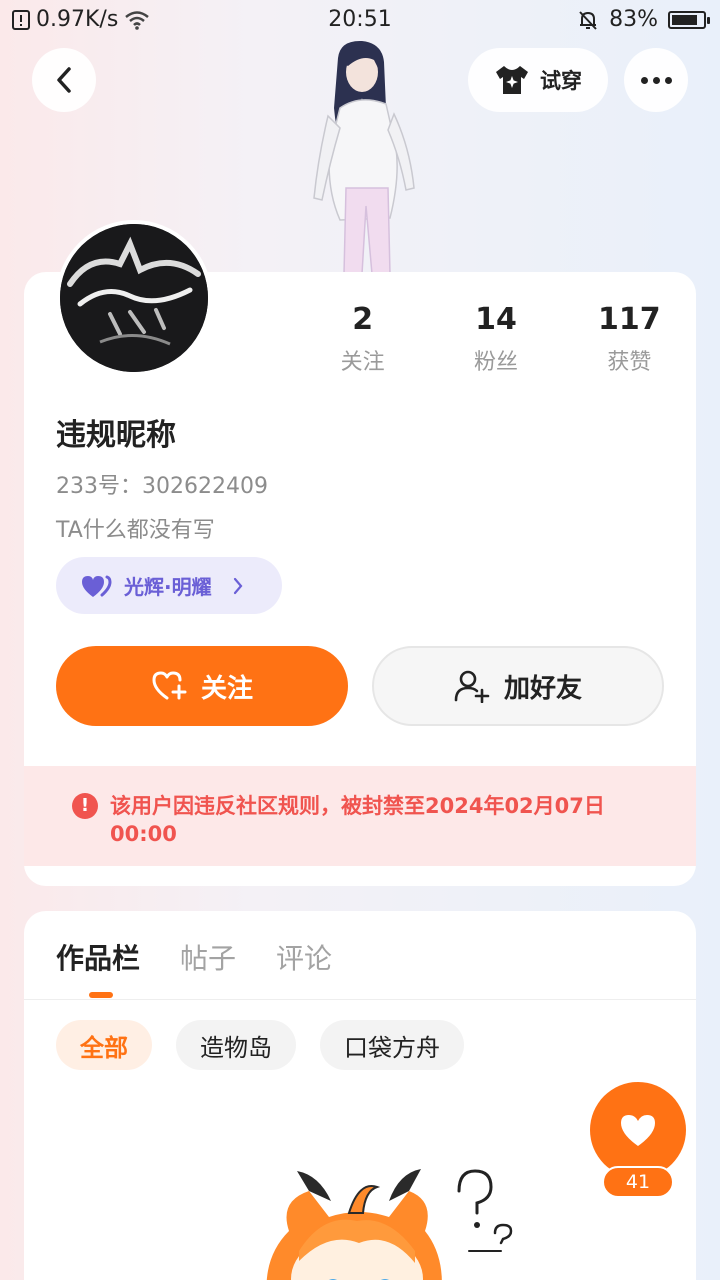  What do you see at coordinates (135, 530) in the screenshot?
I see `bio: TA什么都没有写` at bounding box center [135, 530].